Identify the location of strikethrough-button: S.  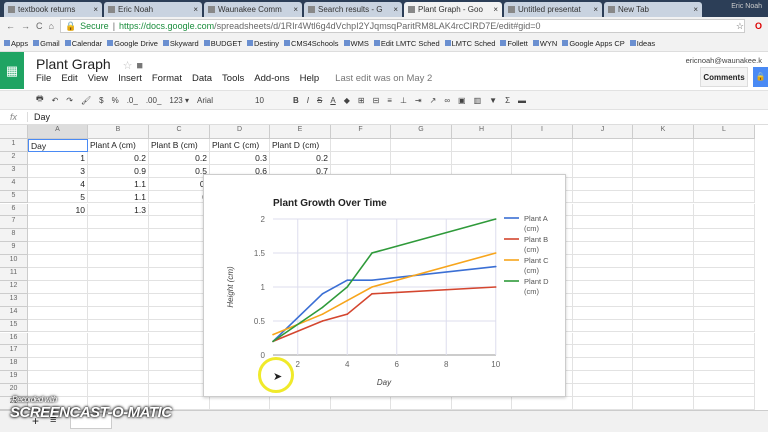
(319, 100).